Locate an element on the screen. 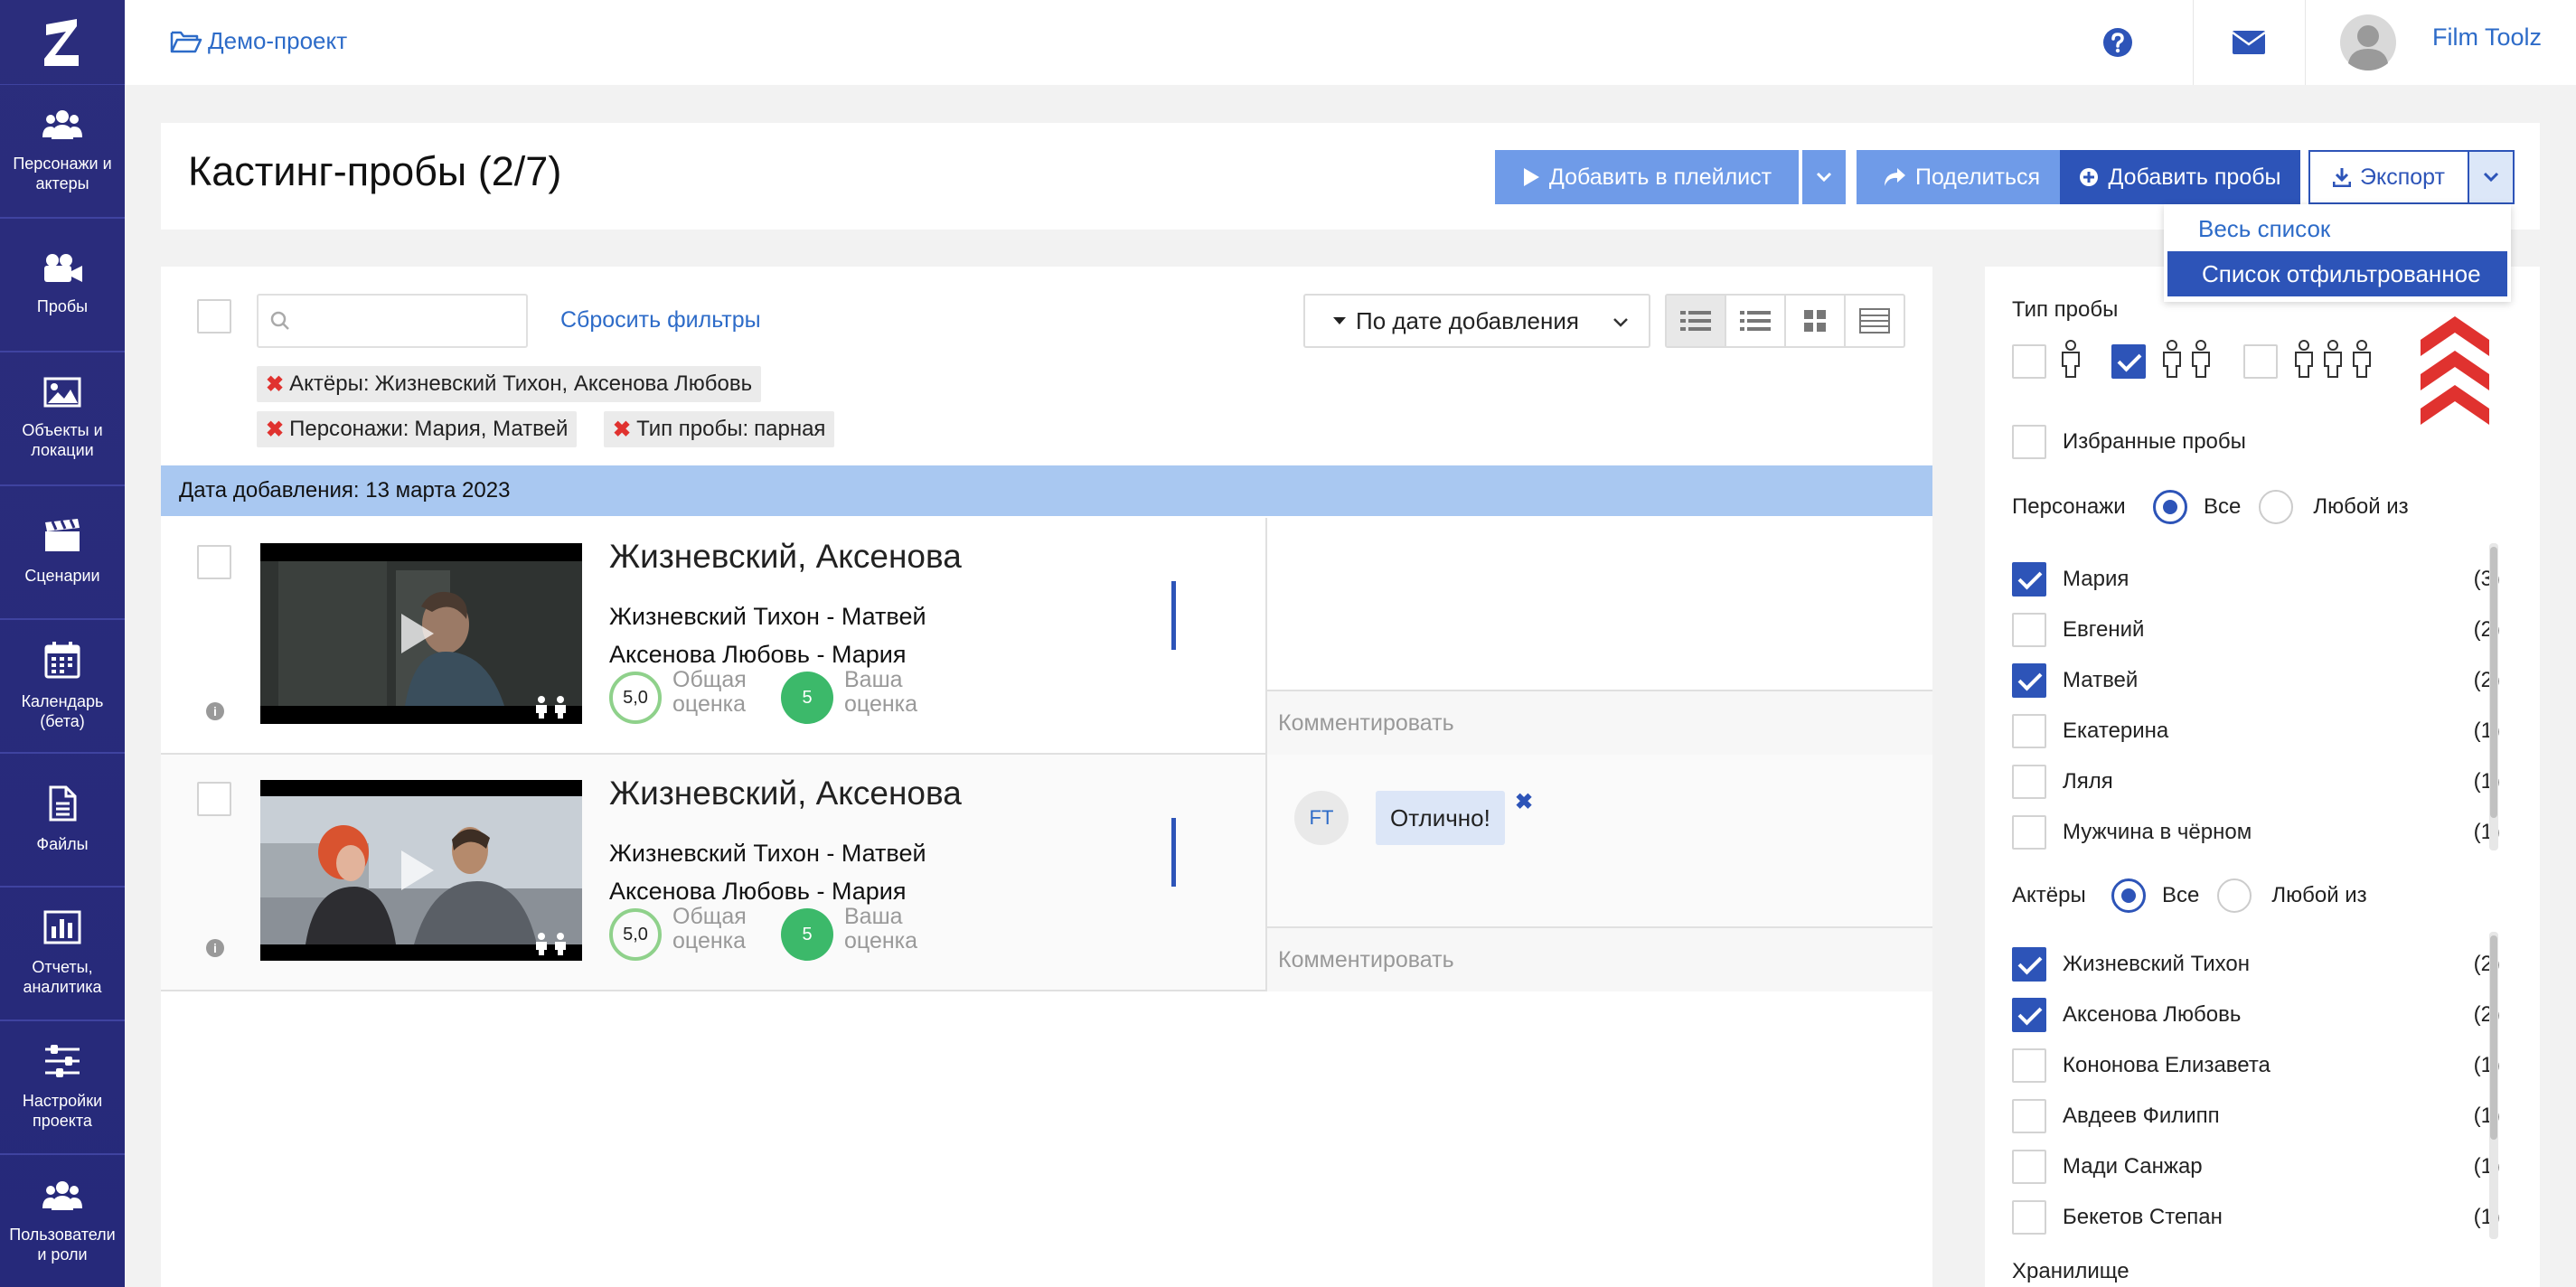  type-pair-checkbox is located at coordinates (2128, 361).